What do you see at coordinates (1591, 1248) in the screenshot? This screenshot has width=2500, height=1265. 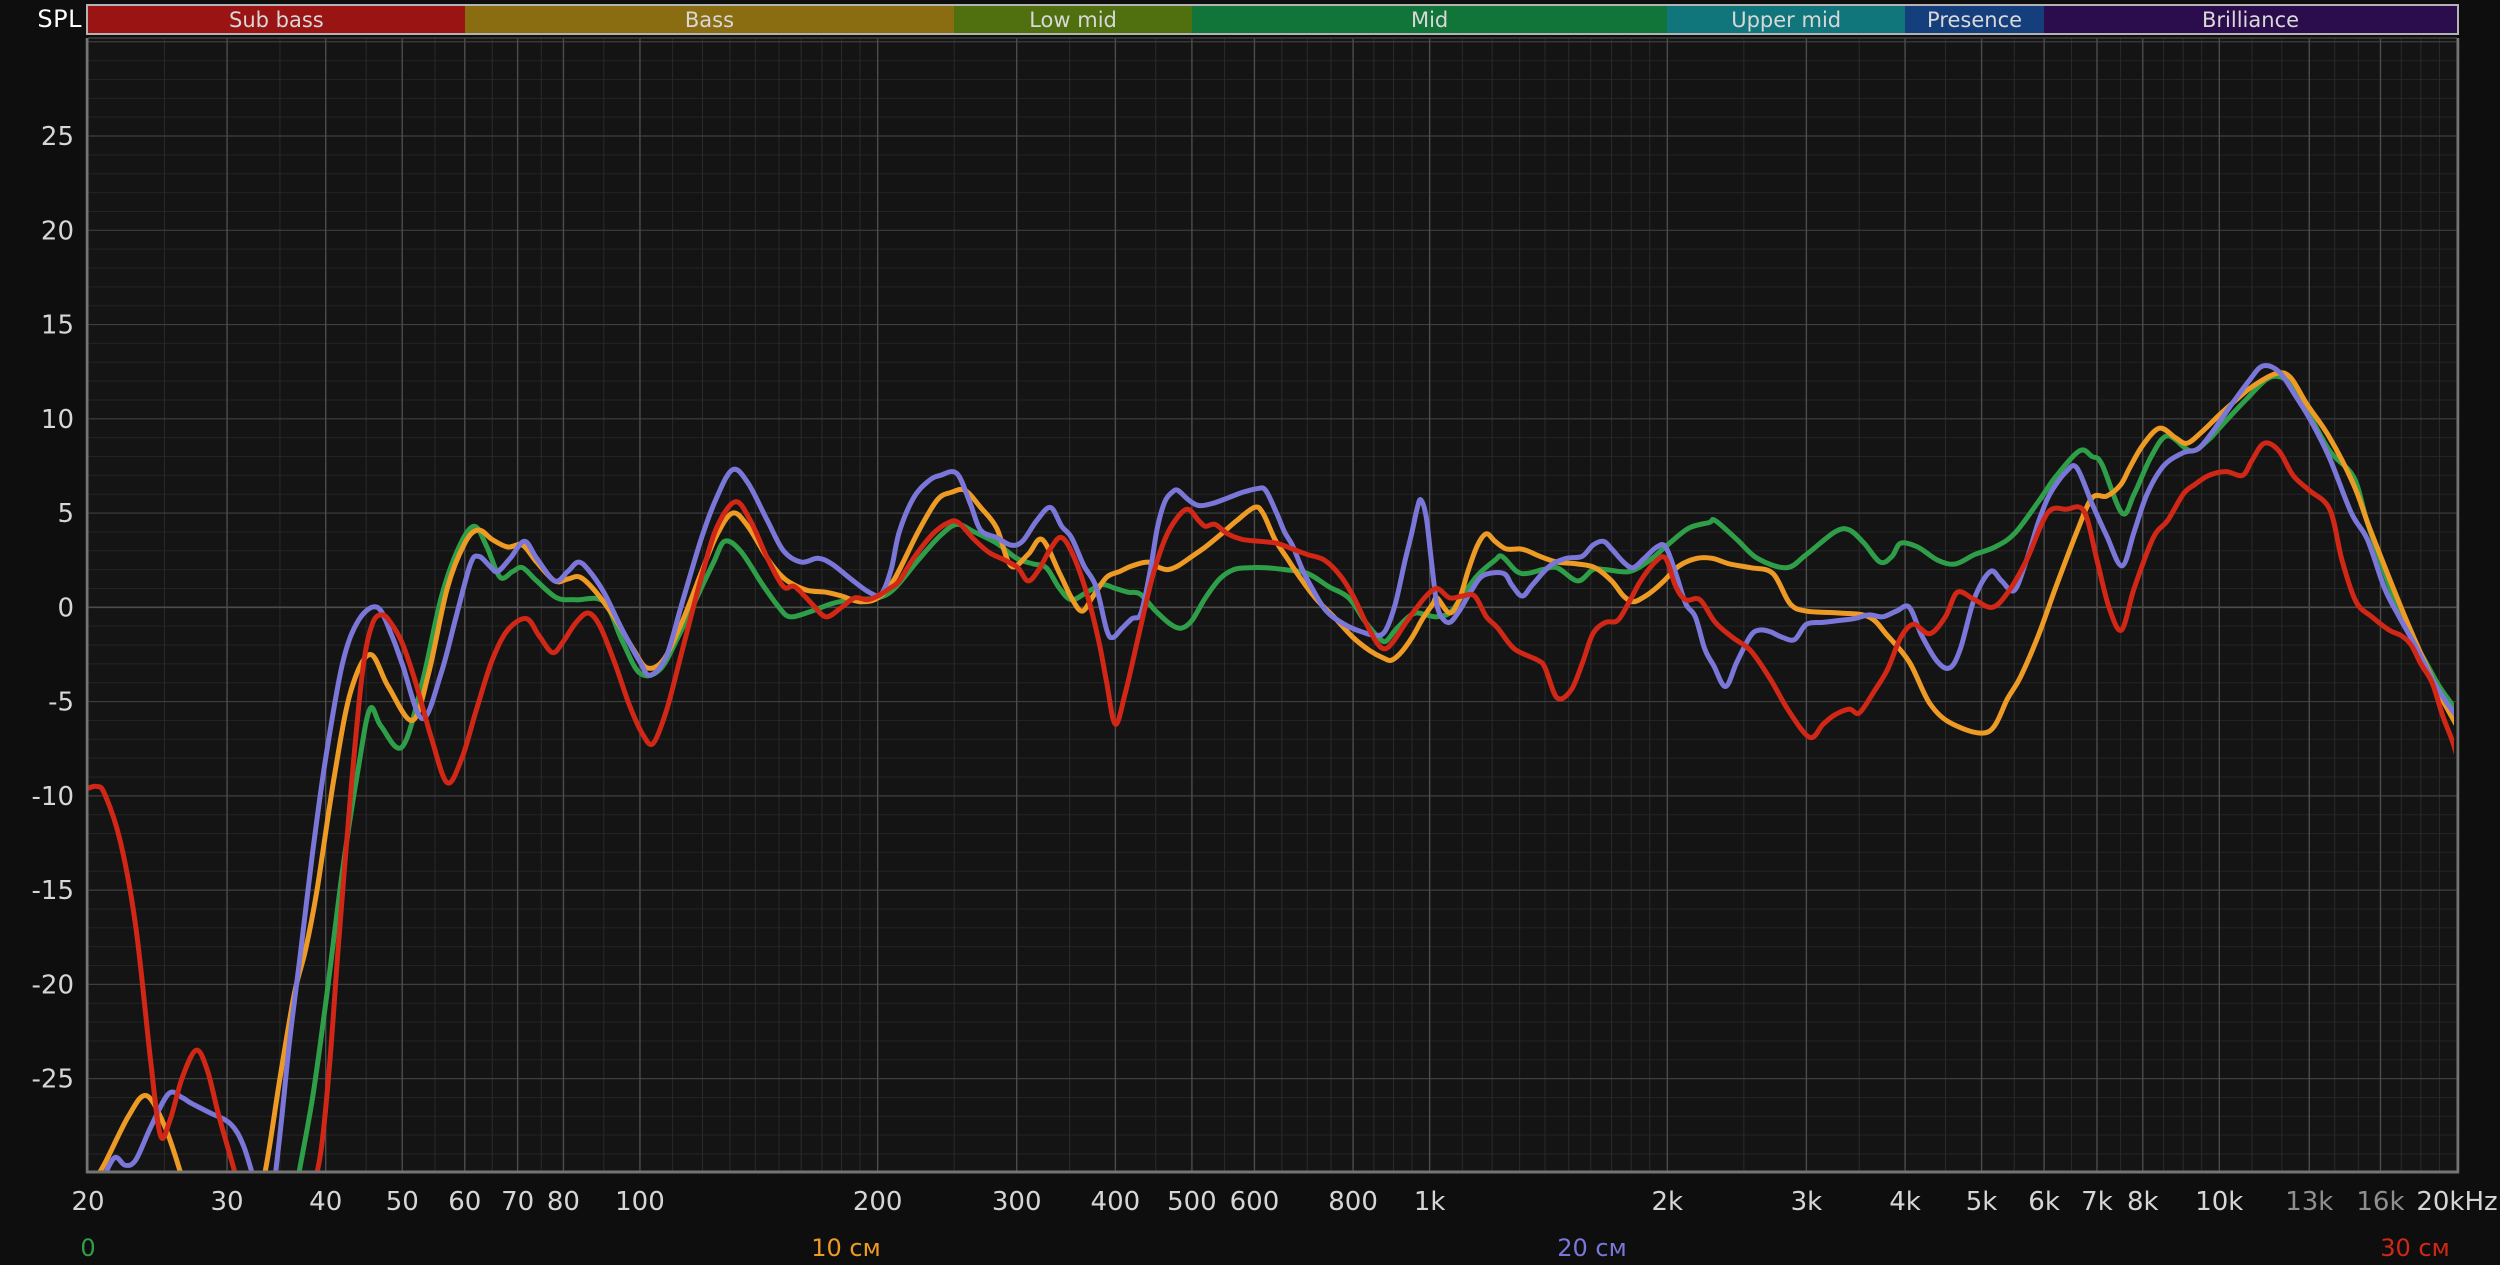 I see `legend-item-20-см: 20 см` at bounding box center [1591, 1248].